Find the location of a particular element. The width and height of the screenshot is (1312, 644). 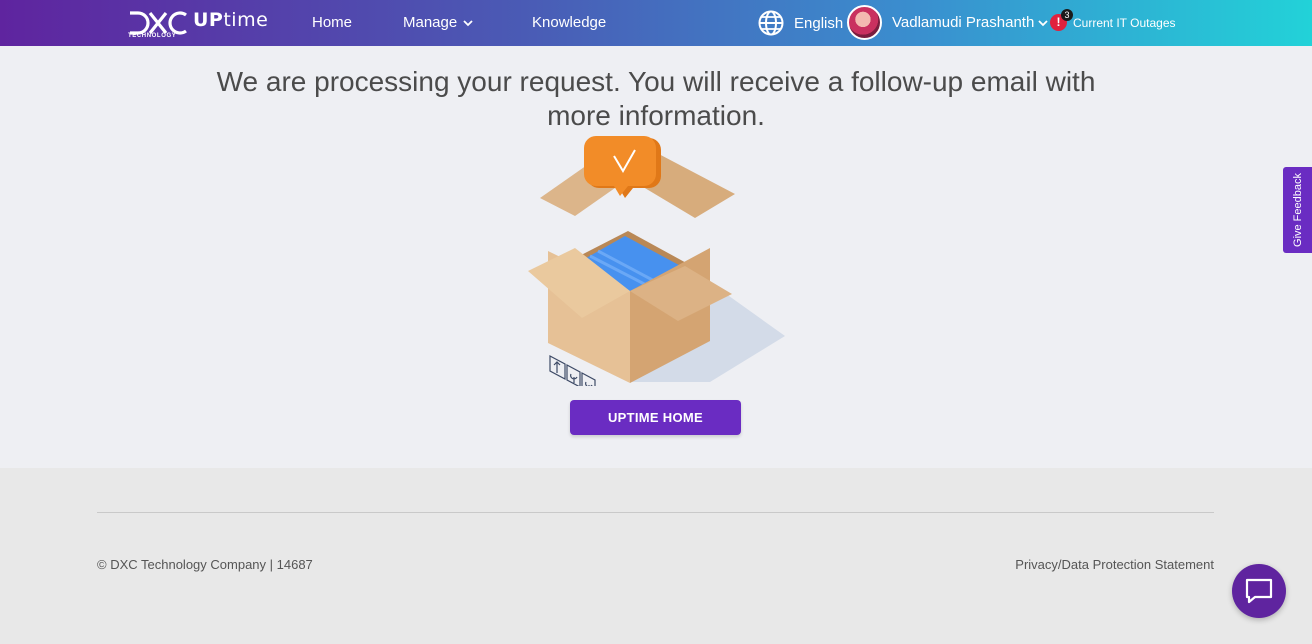

chat-button is located at coordinates (1259, 591).